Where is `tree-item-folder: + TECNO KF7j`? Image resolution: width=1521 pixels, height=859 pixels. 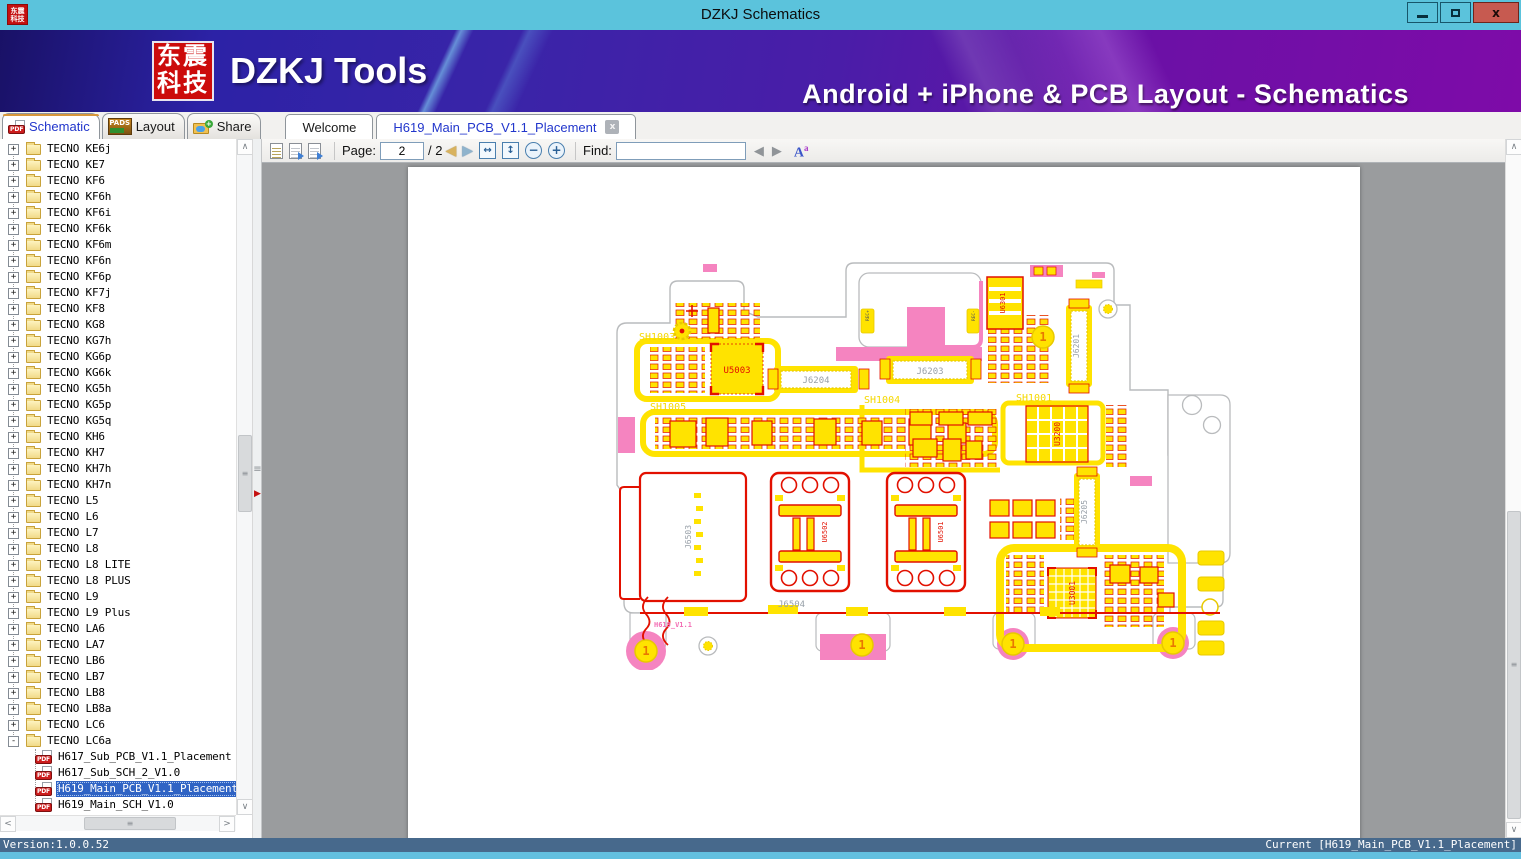 tree-item-folder: + TECNO KF7j is located at coordinates (118, 293).